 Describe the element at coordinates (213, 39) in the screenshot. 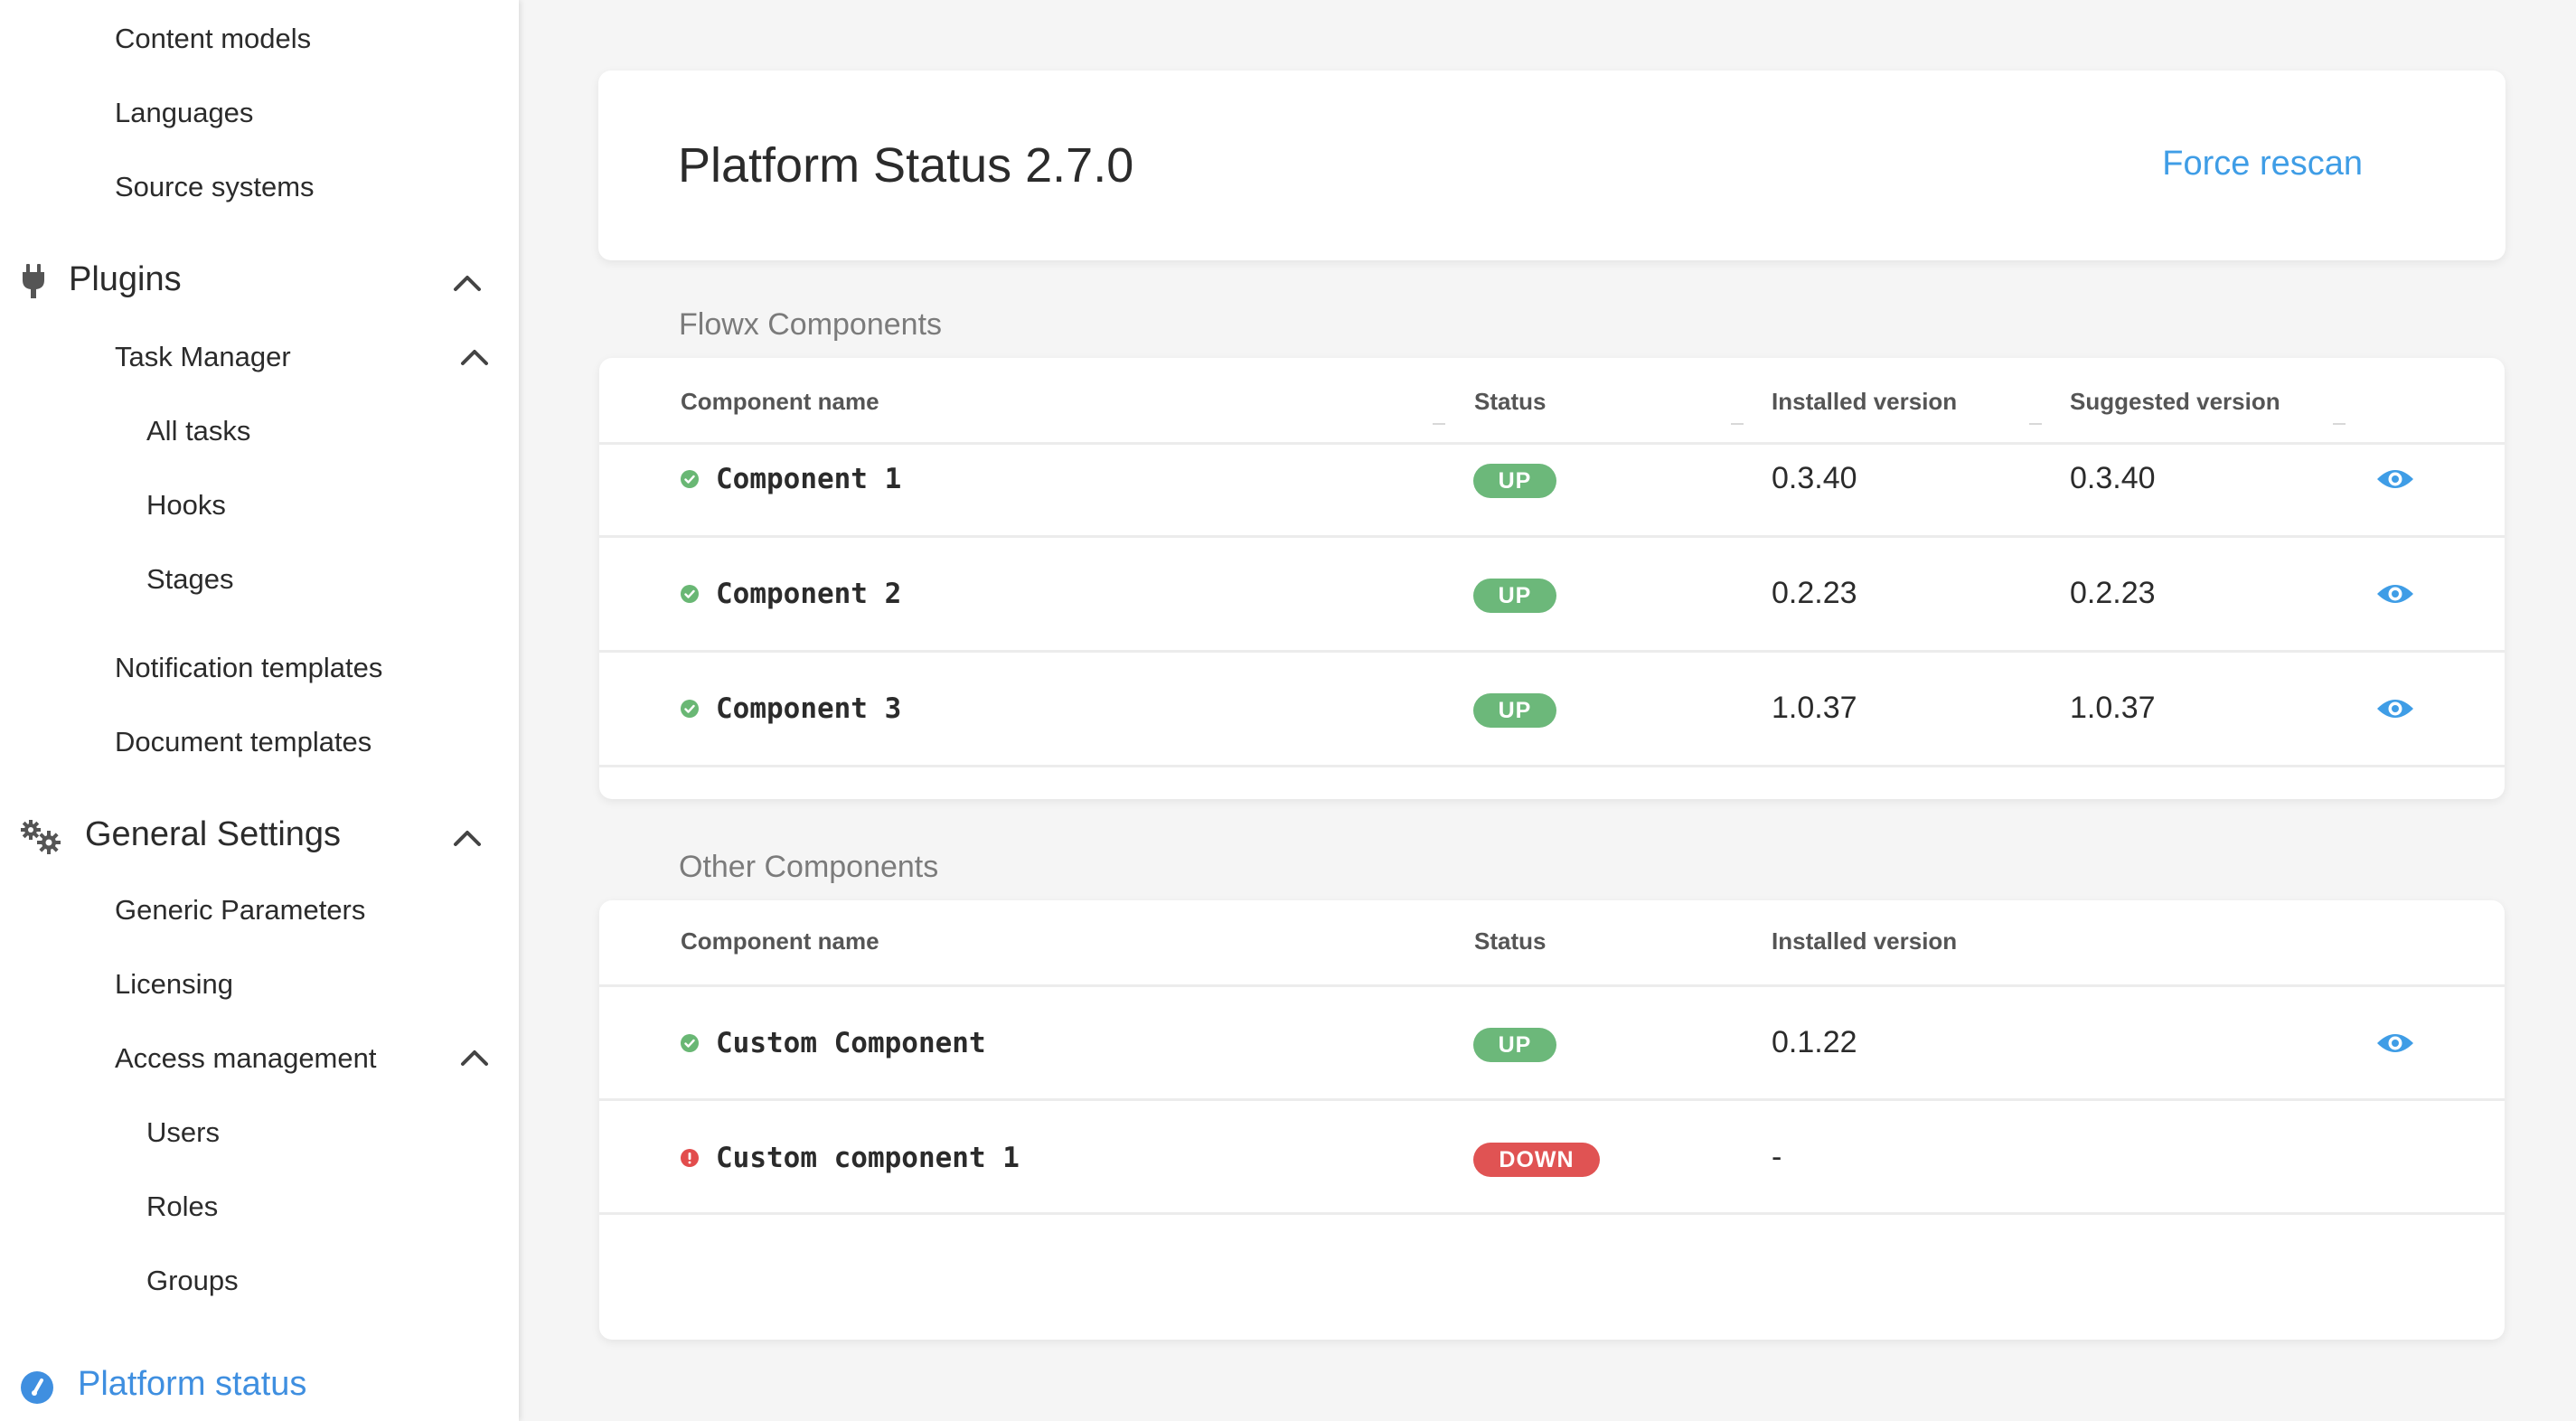

I see `sidebar-item-content-models: Content models` at that location.